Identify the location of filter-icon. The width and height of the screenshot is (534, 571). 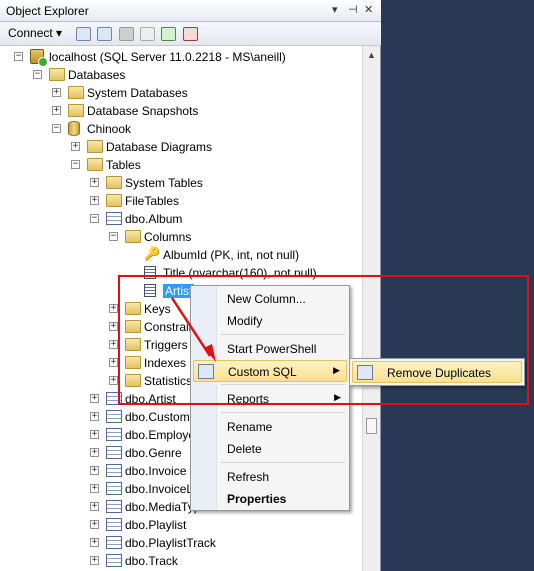
(147, 34).